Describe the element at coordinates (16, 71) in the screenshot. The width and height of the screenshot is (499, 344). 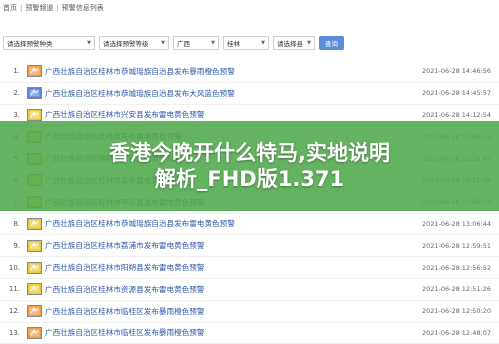
I see `alert-index: 1.` at that location.